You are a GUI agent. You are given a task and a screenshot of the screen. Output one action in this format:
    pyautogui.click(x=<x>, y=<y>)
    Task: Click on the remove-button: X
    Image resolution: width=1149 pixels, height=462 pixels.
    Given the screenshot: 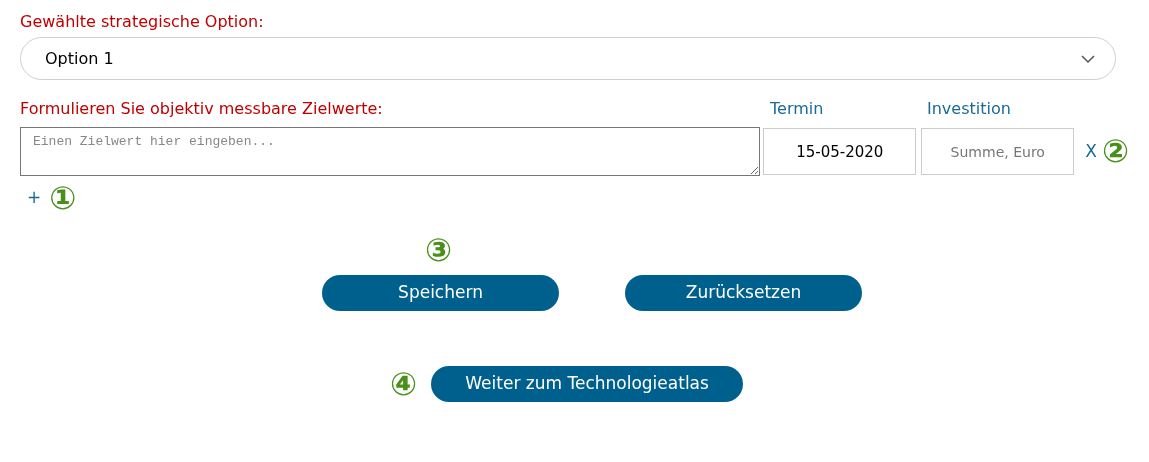 What is the action you would take?
    pyautogui.click(x=1091, y=151)
    